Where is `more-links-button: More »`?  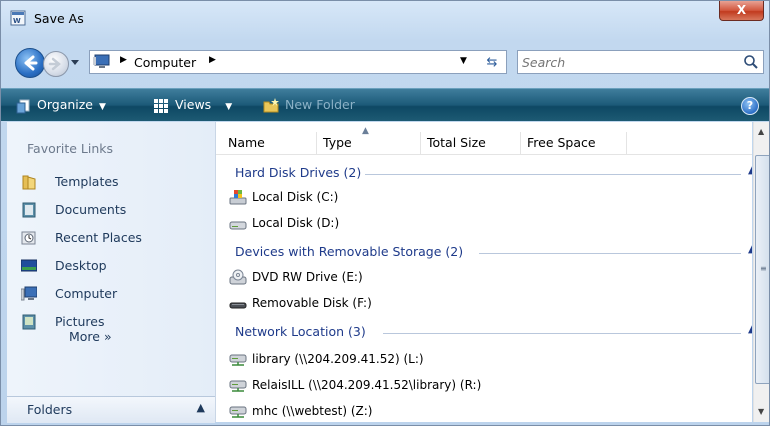
more-links-button: More » is located at coordinates (90, 336).